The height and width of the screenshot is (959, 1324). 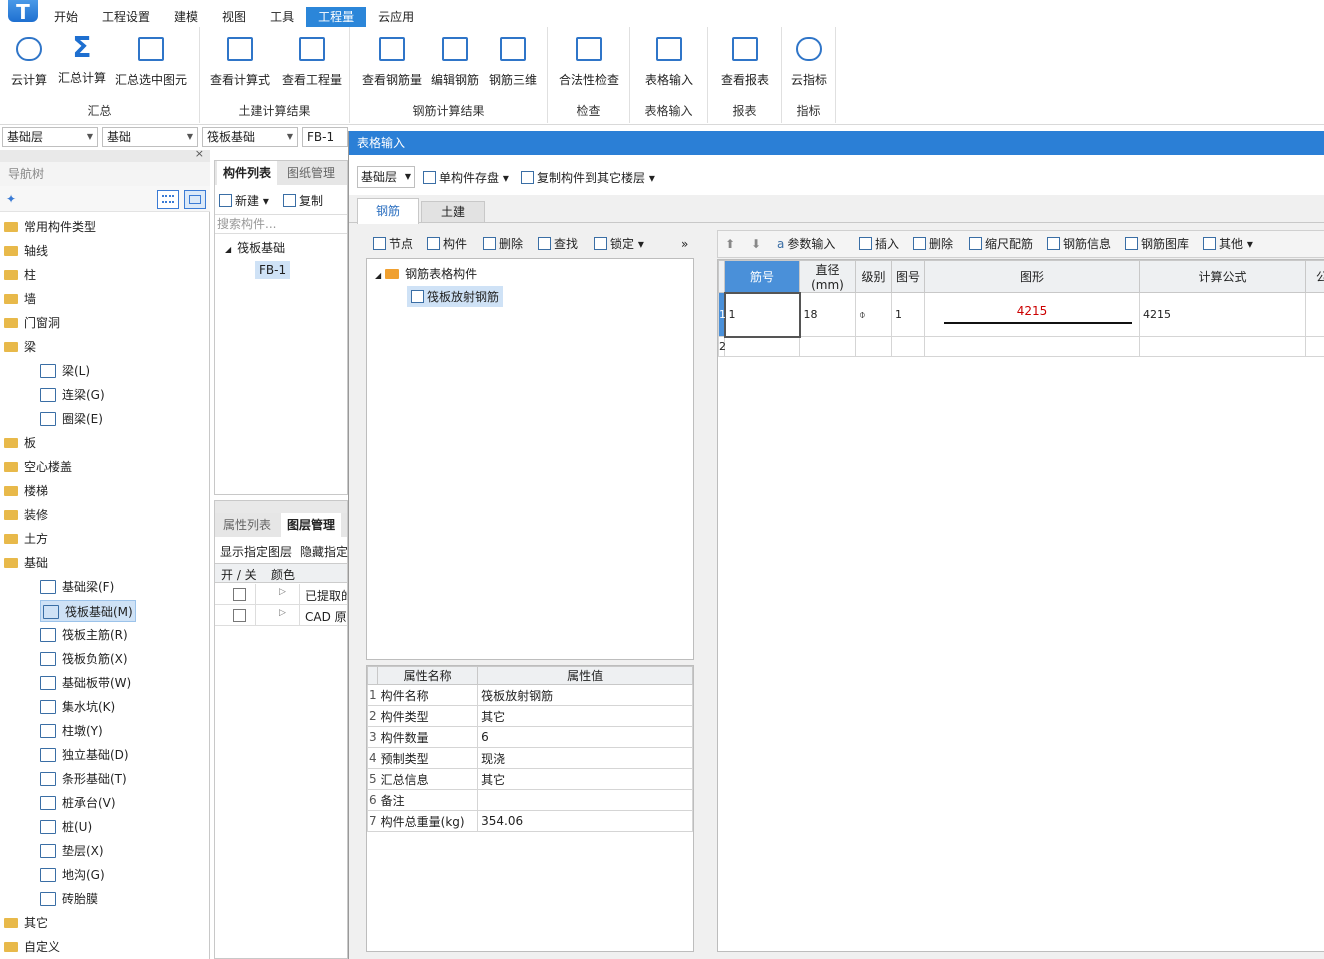 I want to click on tab-civil: 土建, so click(x=453, y=212).